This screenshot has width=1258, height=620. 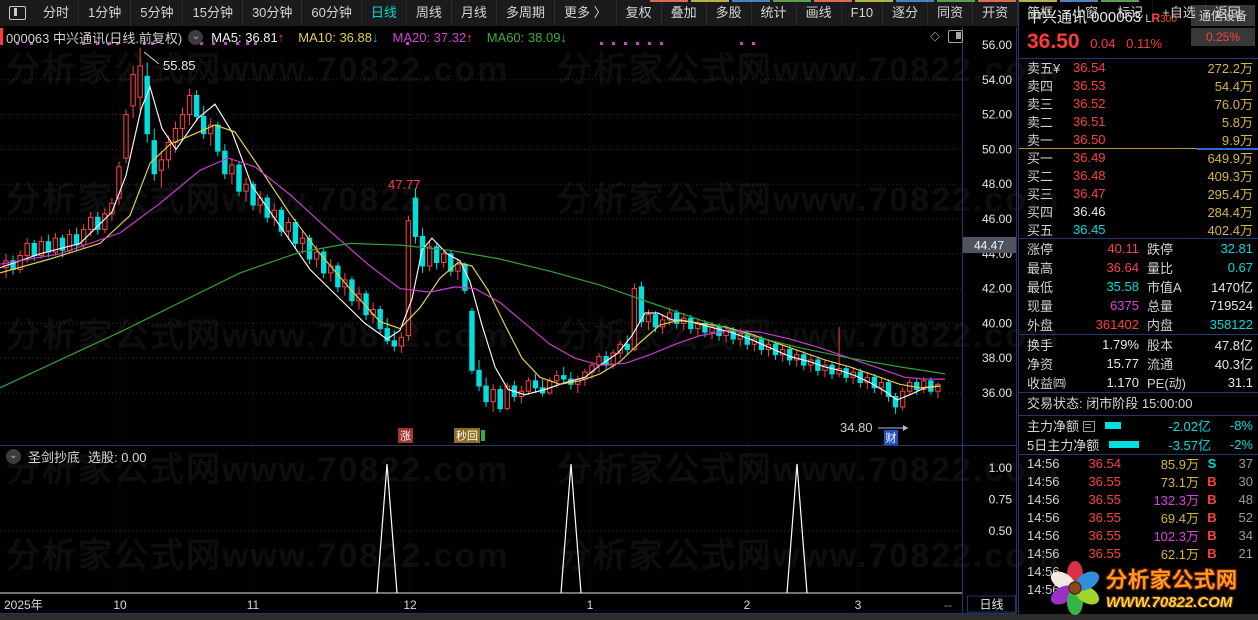 What do you see at coordinates (1160, 306) in the screenshot?
I see `stat-label: 总量` at bounding box center [1160, 306].